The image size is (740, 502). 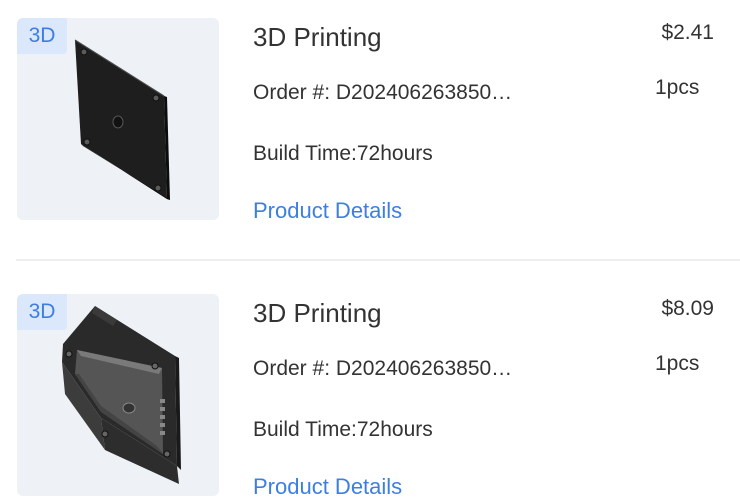 I want to click on price: $8.09, so click(x=687, y=308).